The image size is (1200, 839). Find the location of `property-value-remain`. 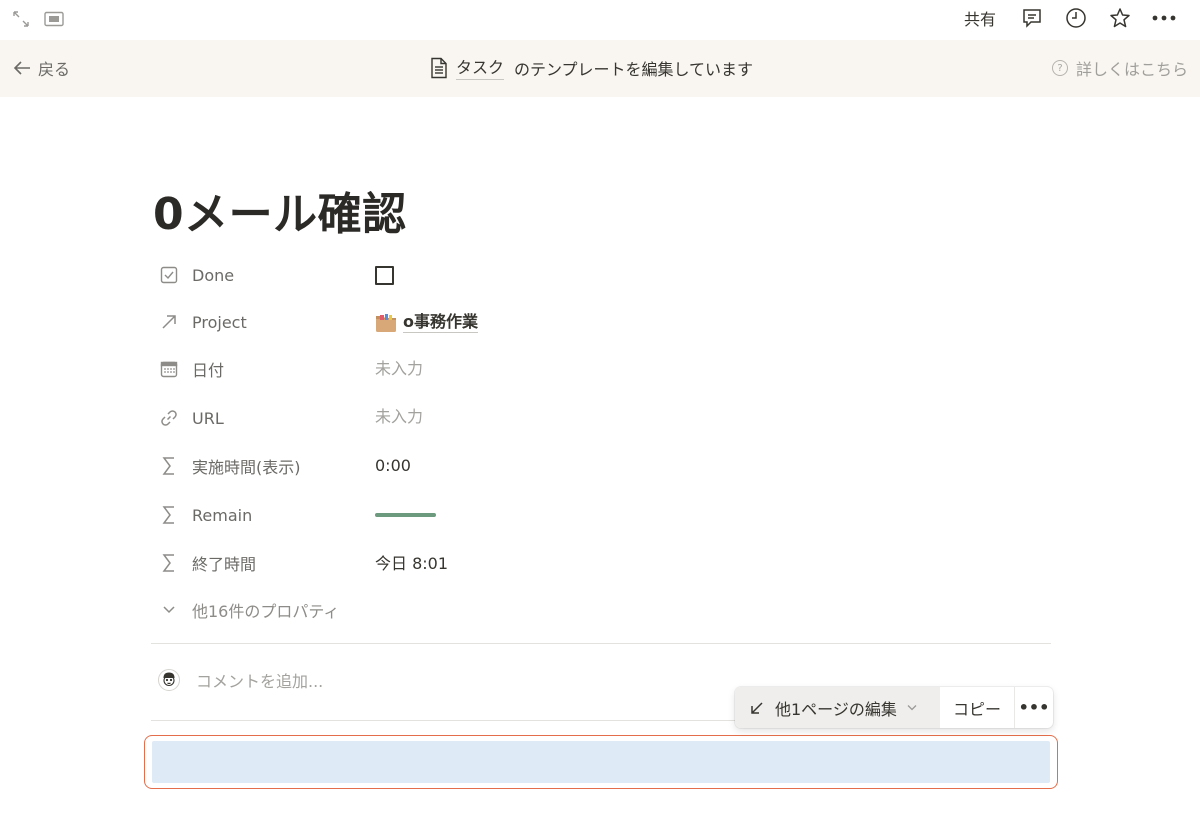

property-value-remain is located at coordinates (405, 515).